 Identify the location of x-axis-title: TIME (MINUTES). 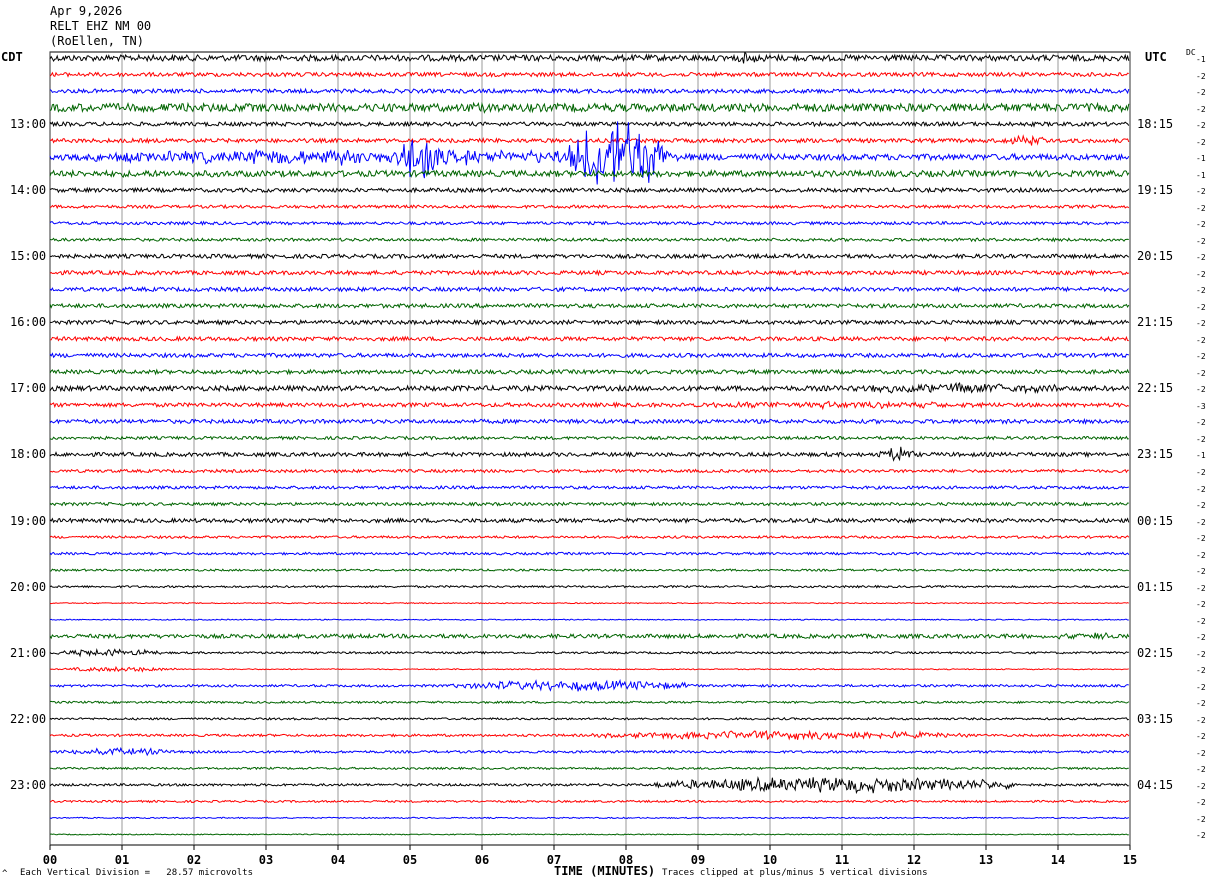
(605, 871).